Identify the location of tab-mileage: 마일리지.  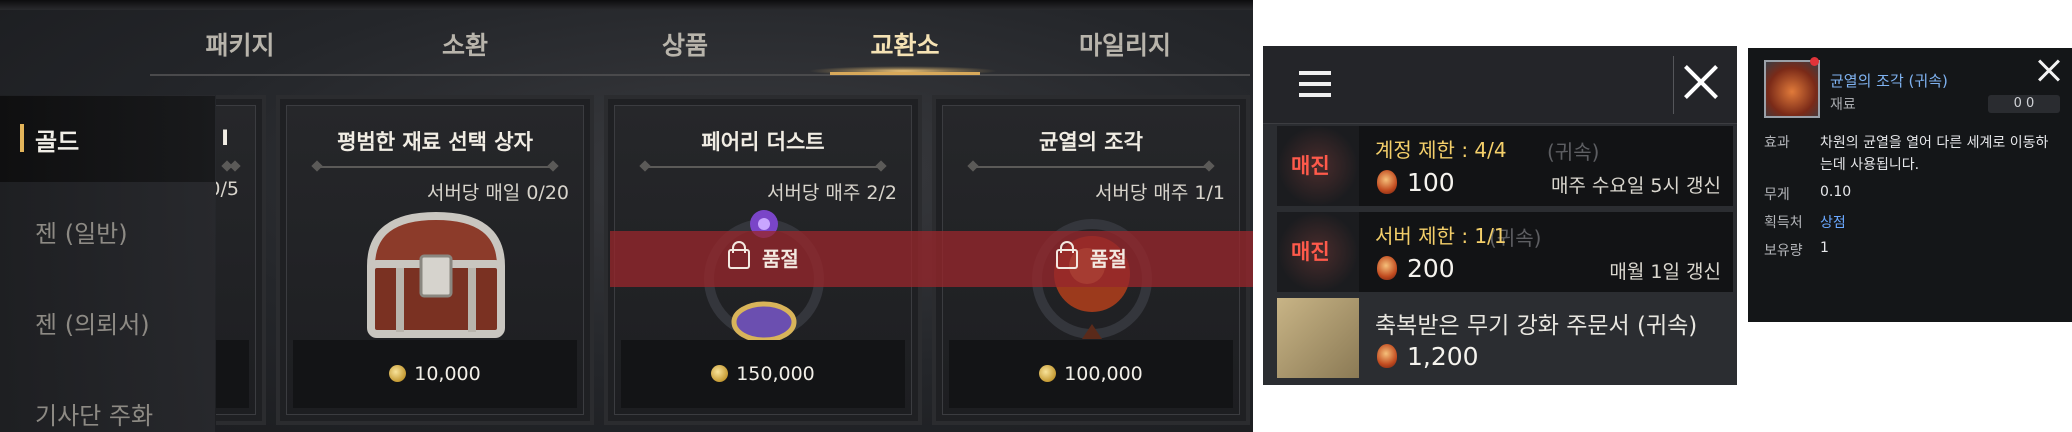
(1125, 44).